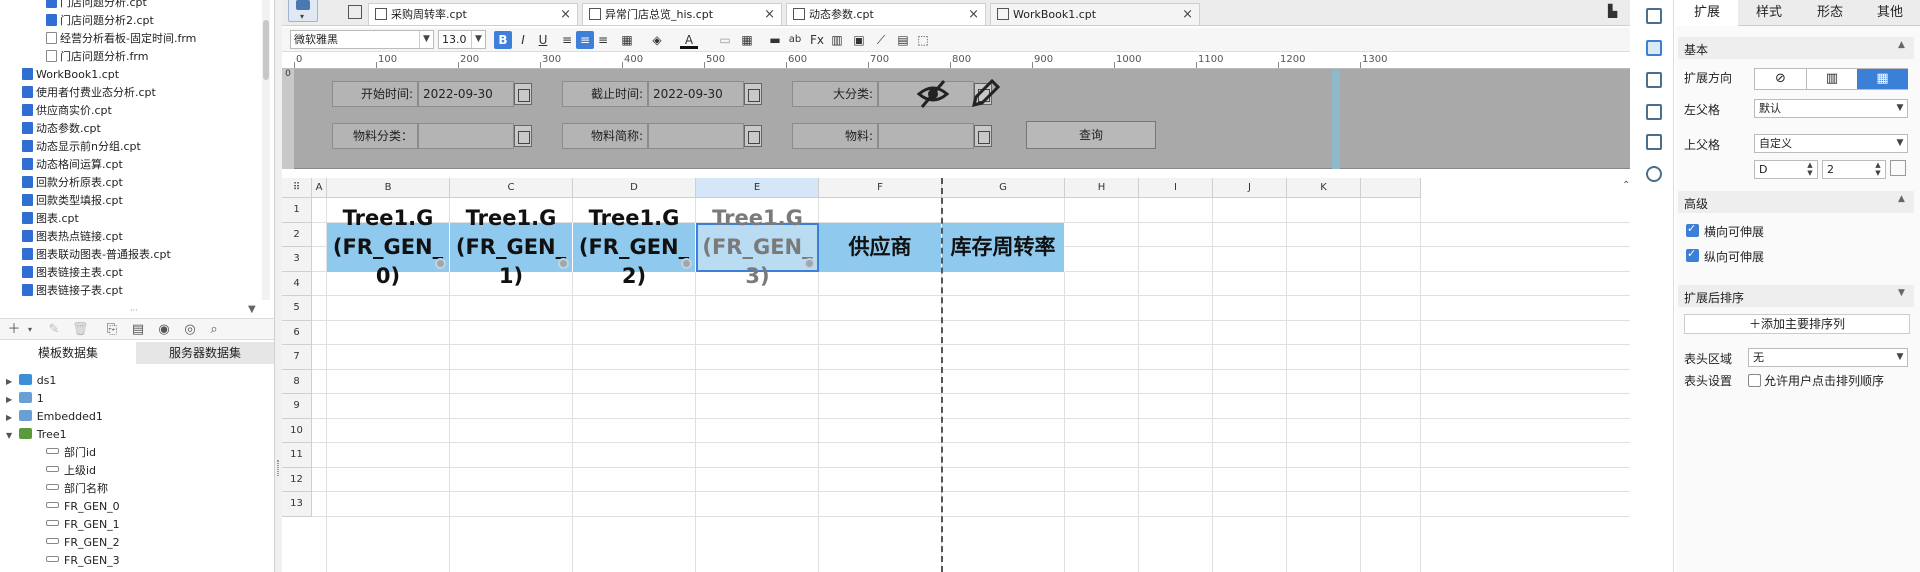 Image resolution: width=1920 pixels, height=572 pixels. What do you see at coordinates (1831, 143) in the screenshot?
I see `top-parent-select: 自定义 ▼` at bounding box center [1831, 143].